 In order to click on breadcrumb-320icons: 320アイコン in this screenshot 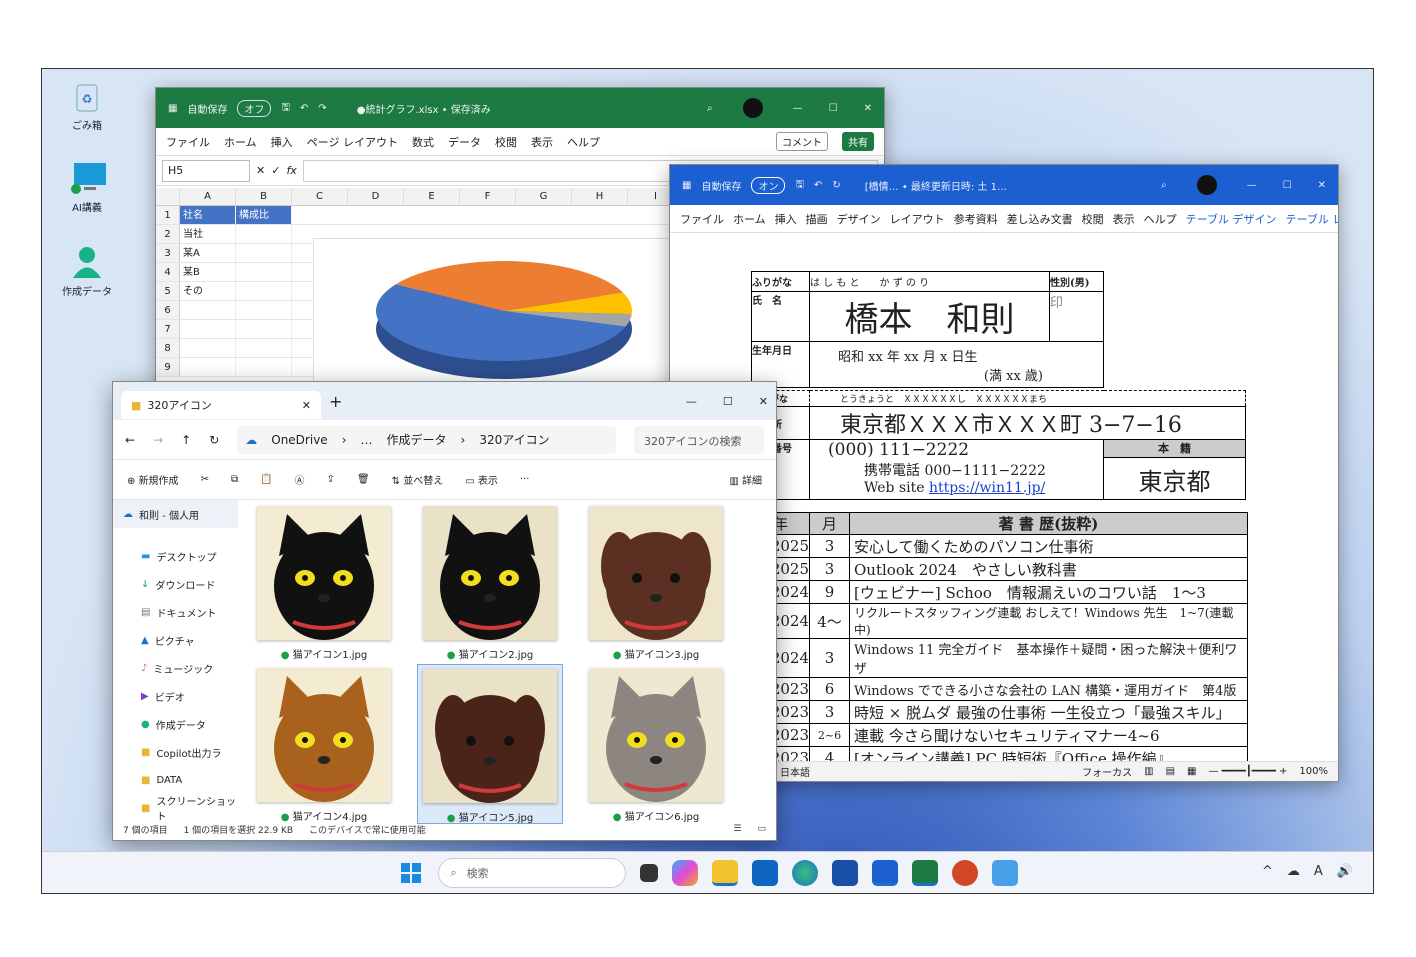, I will do `click(514, 439)`.